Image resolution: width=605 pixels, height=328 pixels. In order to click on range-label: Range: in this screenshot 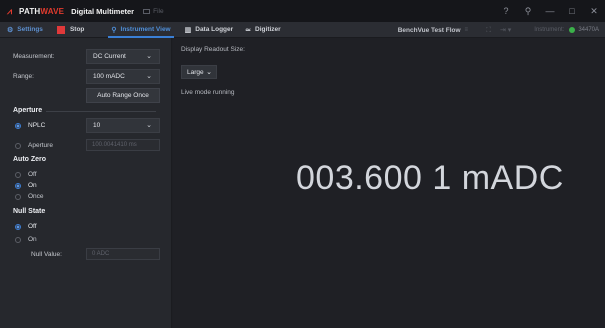, I will do `click(23, 76)`.